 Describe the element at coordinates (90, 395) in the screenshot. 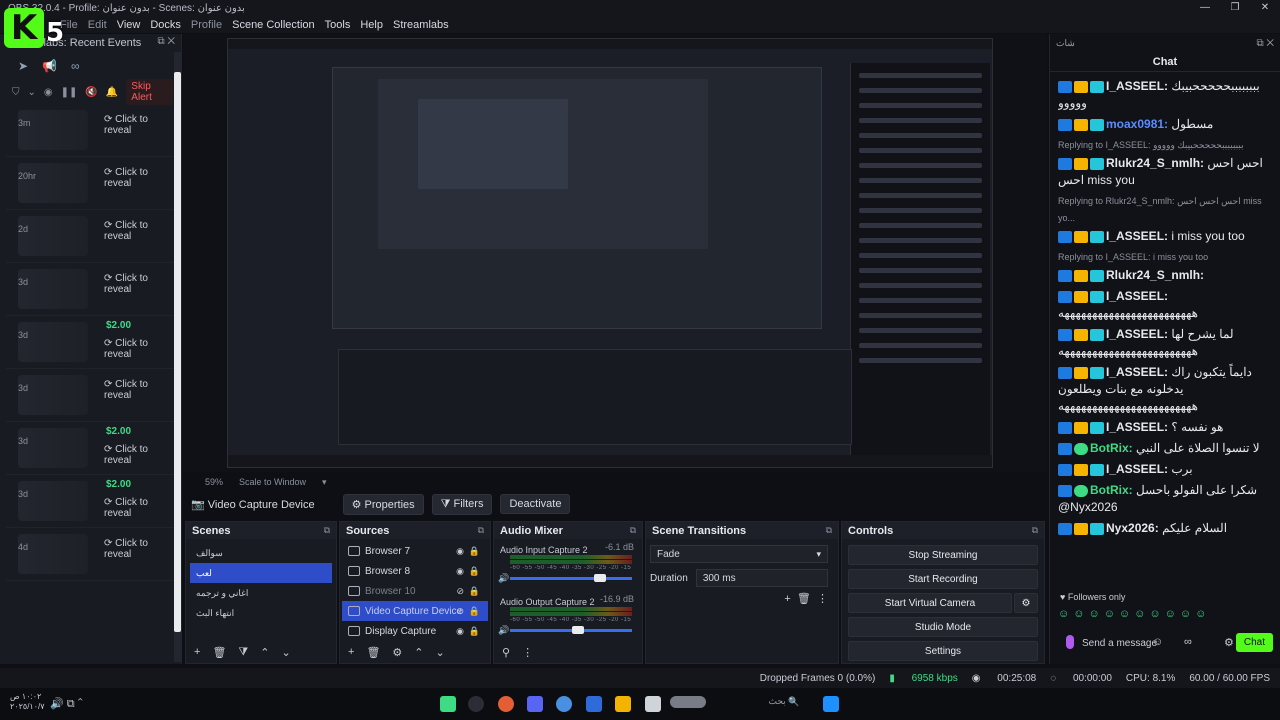

I see `event-item: 3d ⟳ Click to reveal` at that location.